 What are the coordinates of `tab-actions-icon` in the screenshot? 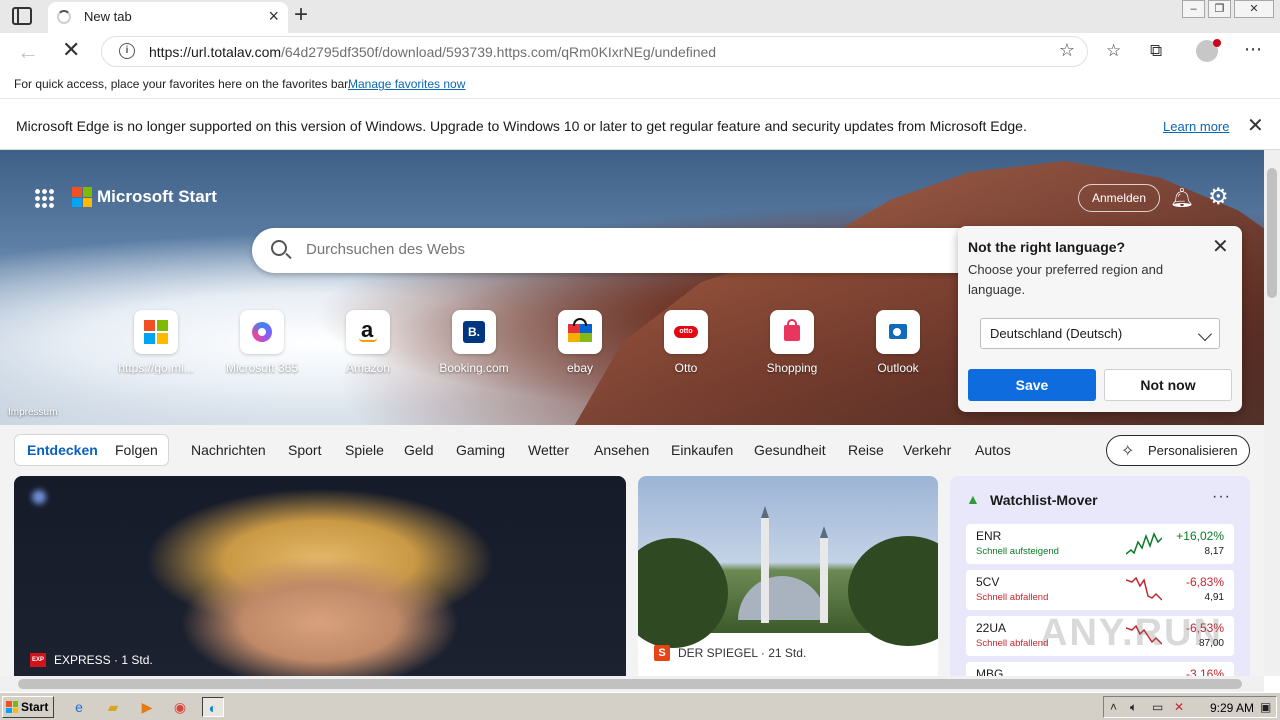 It's located at (22, 16).